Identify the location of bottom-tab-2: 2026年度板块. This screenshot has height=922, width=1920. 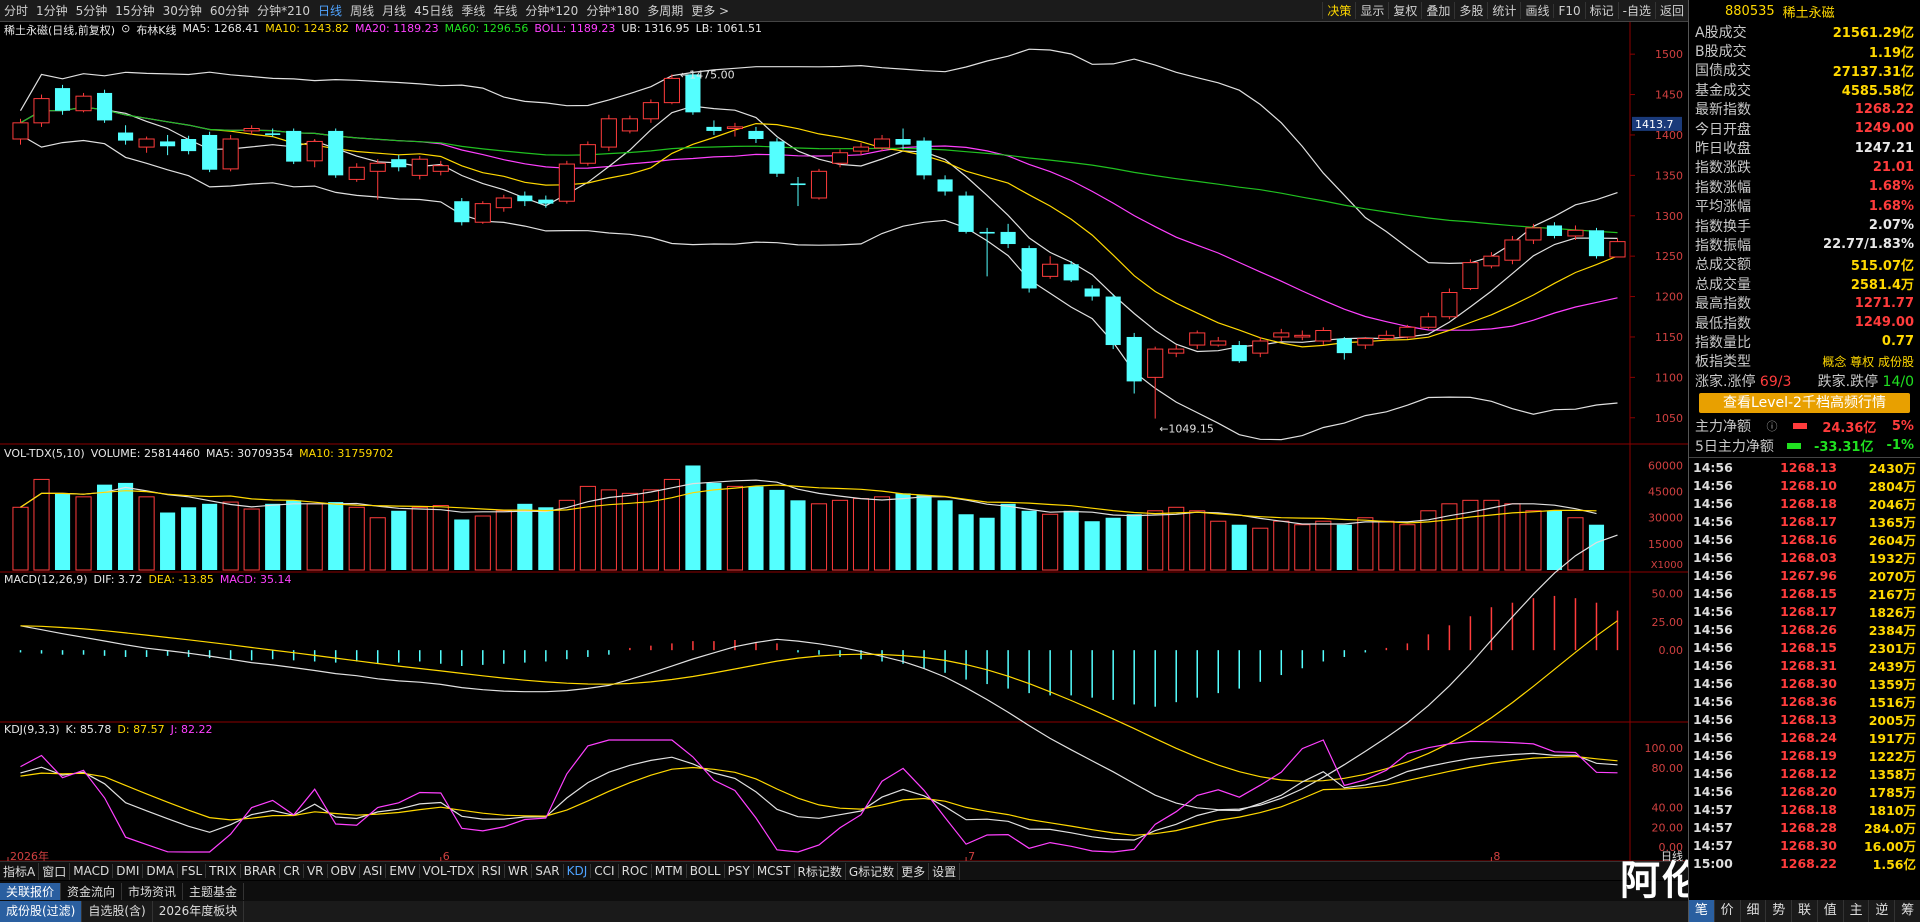
(199, 911).